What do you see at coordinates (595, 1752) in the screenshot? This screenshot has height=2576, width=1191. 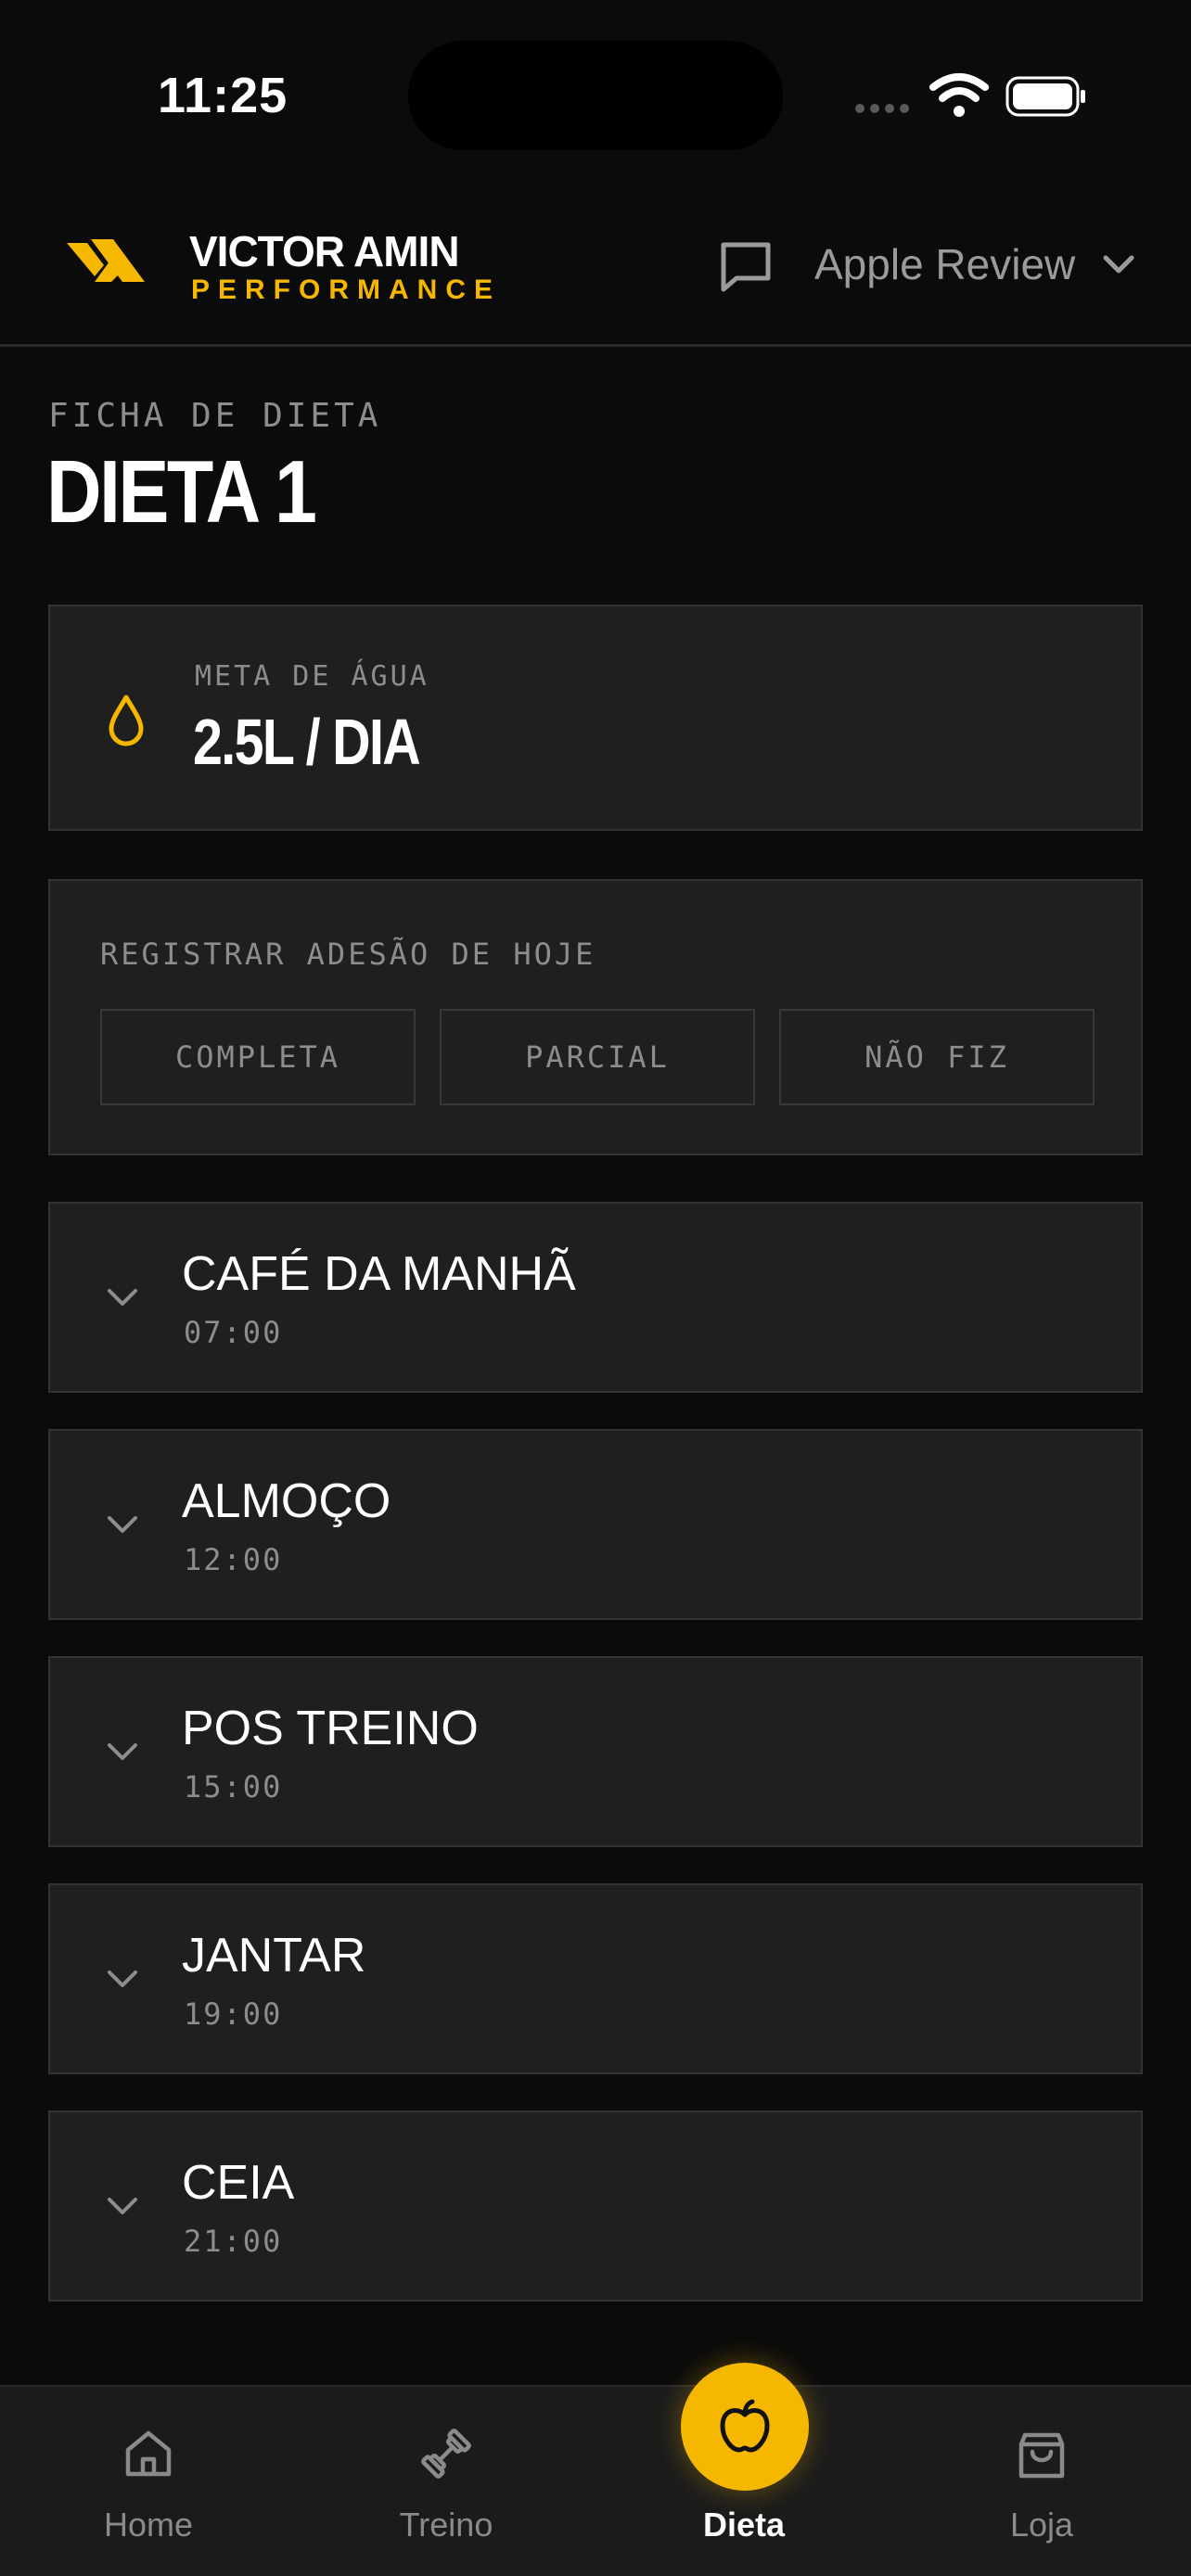 I see `meal-item: POS TREINO 15:00` at bounding box center [595, 1752].